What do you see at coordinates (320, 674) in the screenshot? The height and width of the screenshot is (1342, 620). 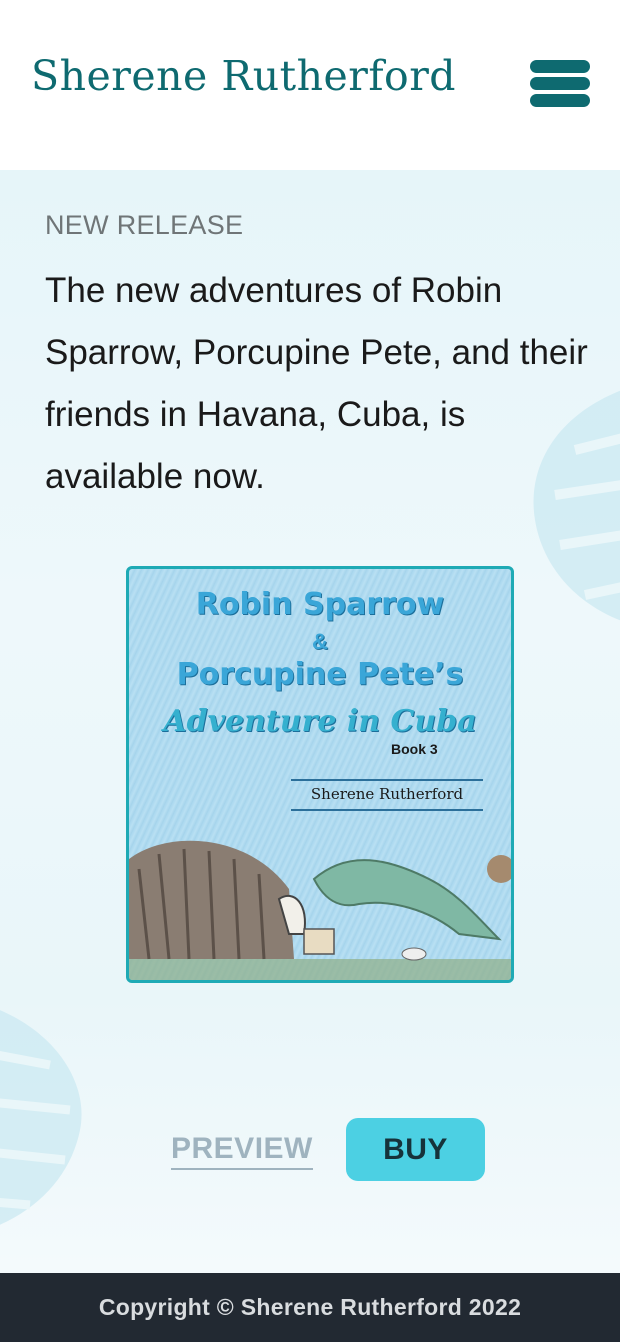 I see `cover-title-line2: Porcupine Pete’s` at bounding box center [320, 674].